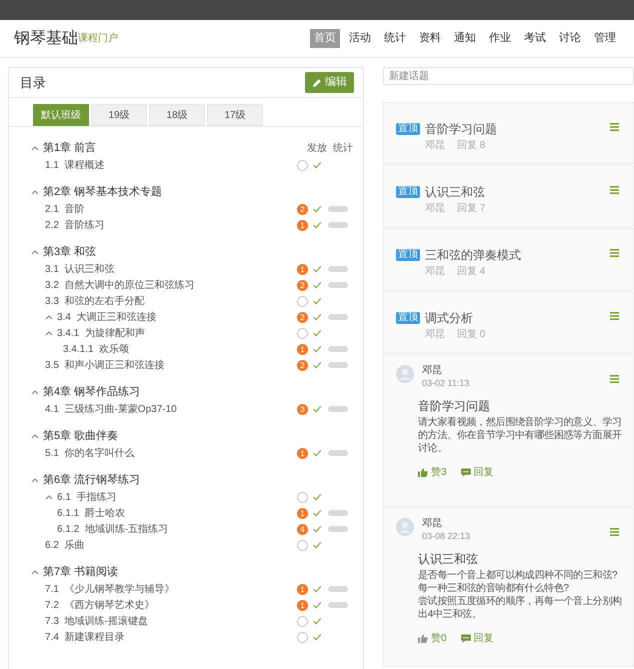  Describe the element at coordinates (302, 409) in the screenshot. I see `count-badge: 3` at that location.